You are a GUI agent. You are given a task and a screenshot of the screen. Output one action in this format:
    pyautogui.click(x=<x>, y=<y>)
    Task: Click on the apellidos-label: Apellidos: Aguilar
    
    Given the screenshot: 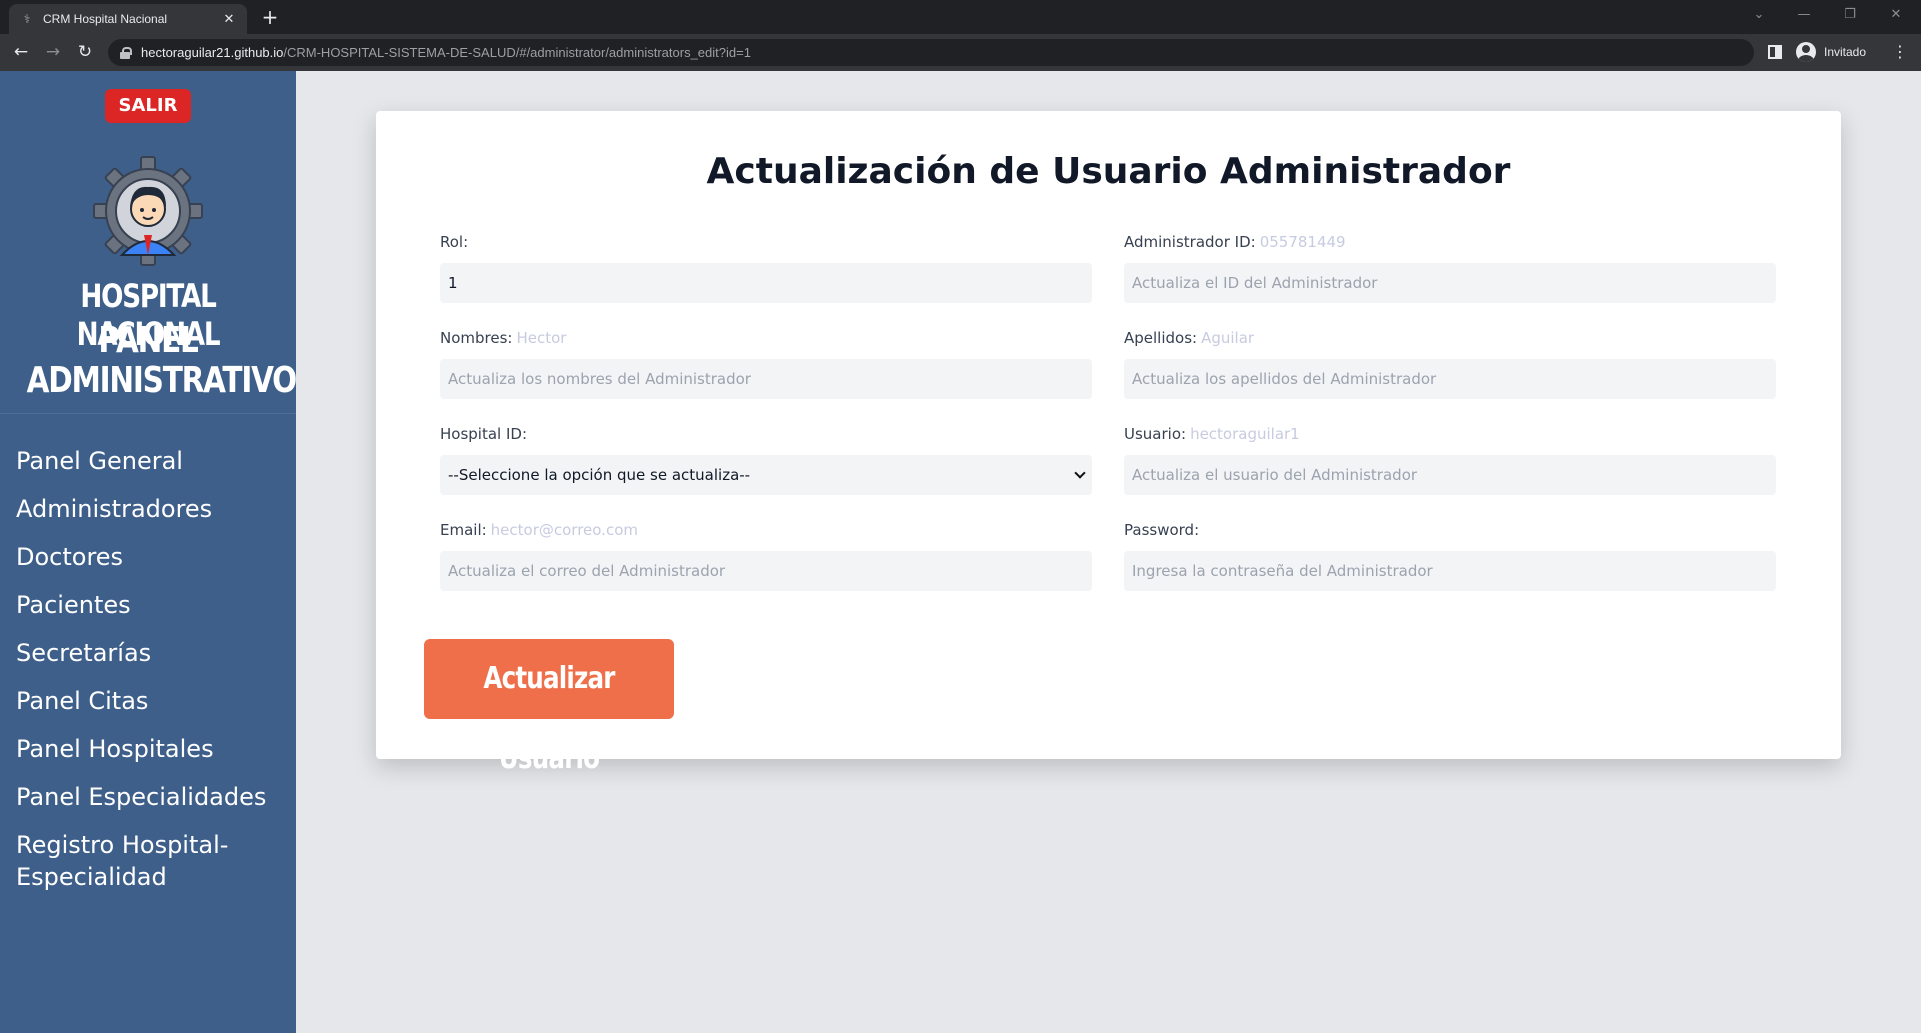 What is the action you would take?
    pyautogui.click(x=1189, y=338)
    